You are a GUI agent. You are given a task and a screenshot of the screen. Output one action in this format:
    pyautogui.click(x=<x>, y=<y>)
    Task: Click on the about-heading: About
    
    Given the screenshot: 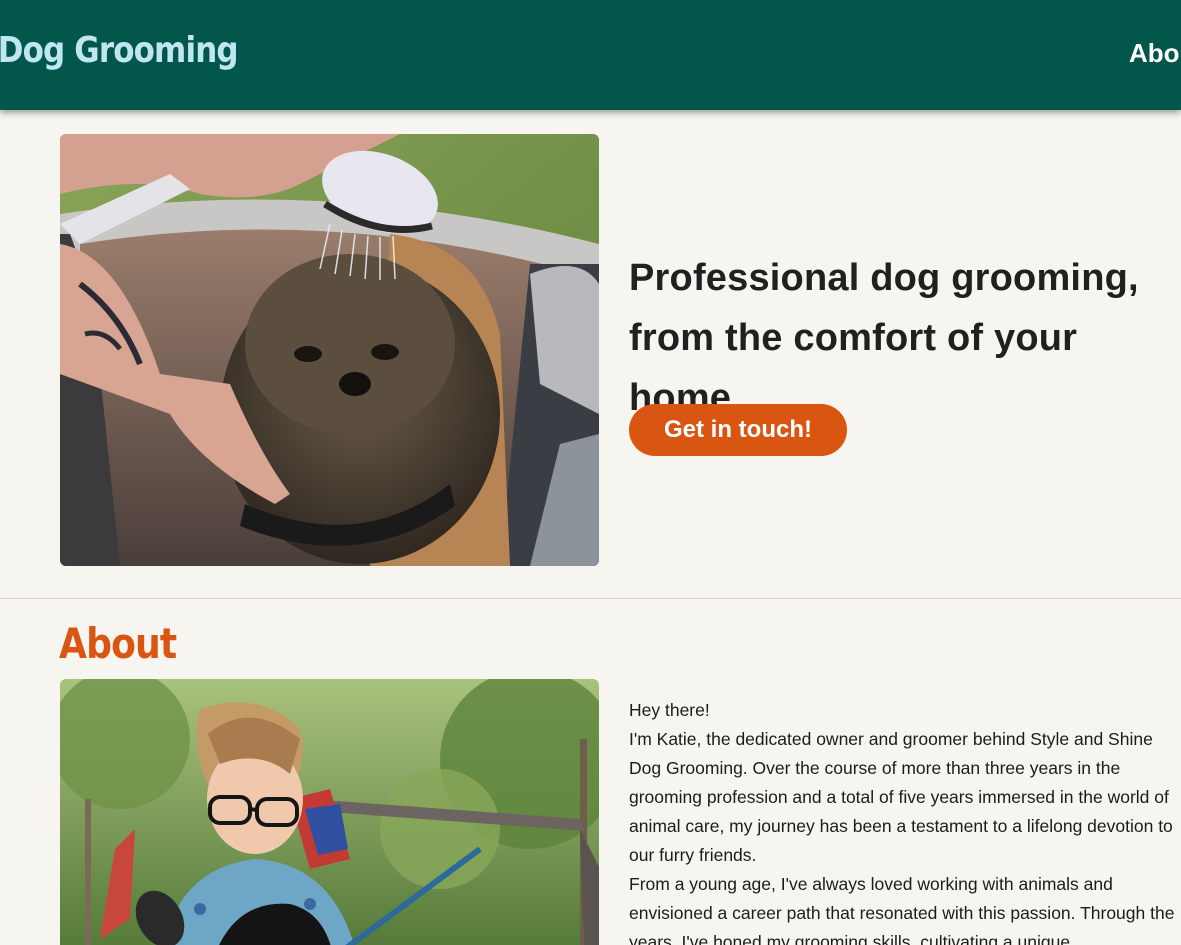 What is the action you would take?
    pyautogui.click(x=118, y=643)
    